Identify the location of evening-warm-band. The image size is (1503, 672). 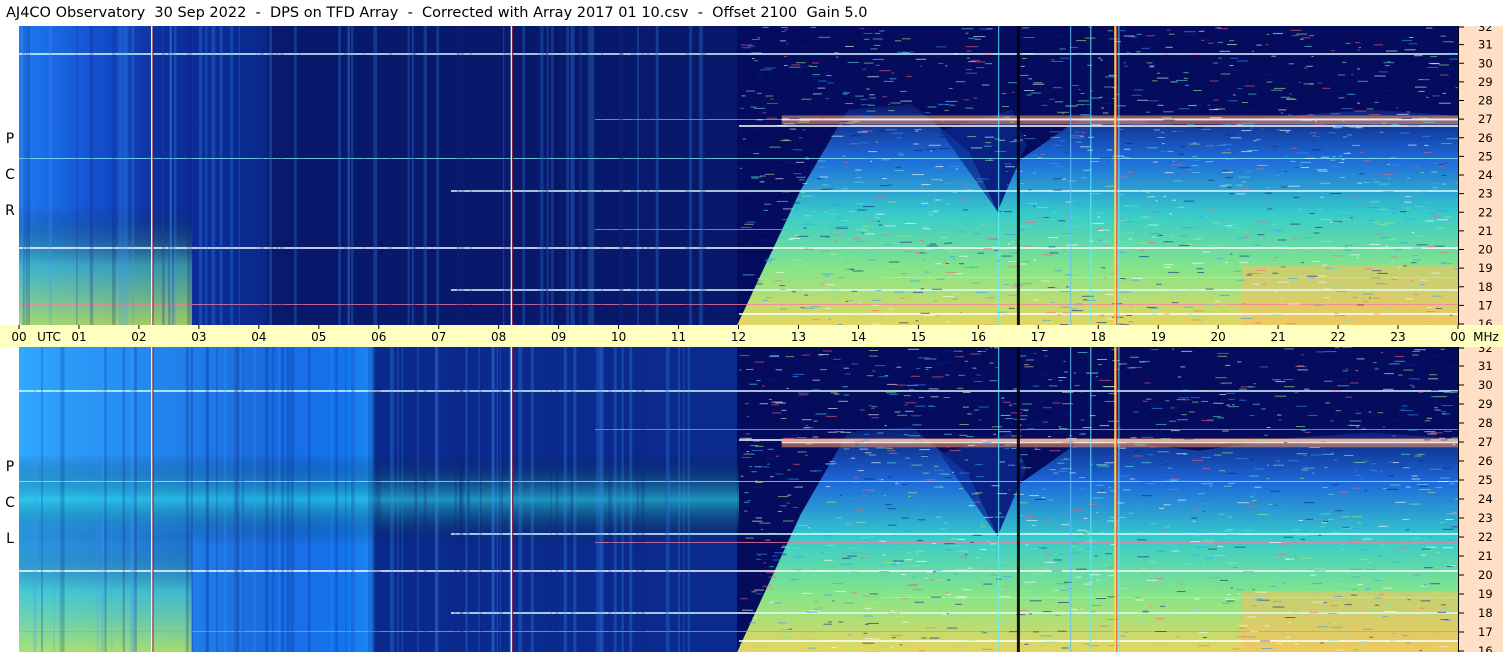
(1350, 295).